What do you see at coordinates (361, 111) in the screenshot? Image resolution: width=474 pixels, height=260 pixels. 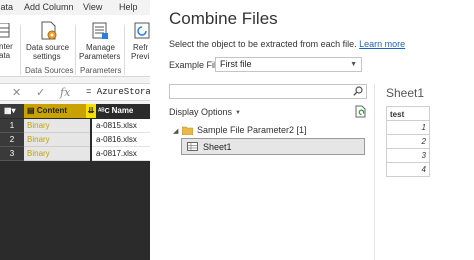 I see `refresh-icon` at bounding box center [361, 111].